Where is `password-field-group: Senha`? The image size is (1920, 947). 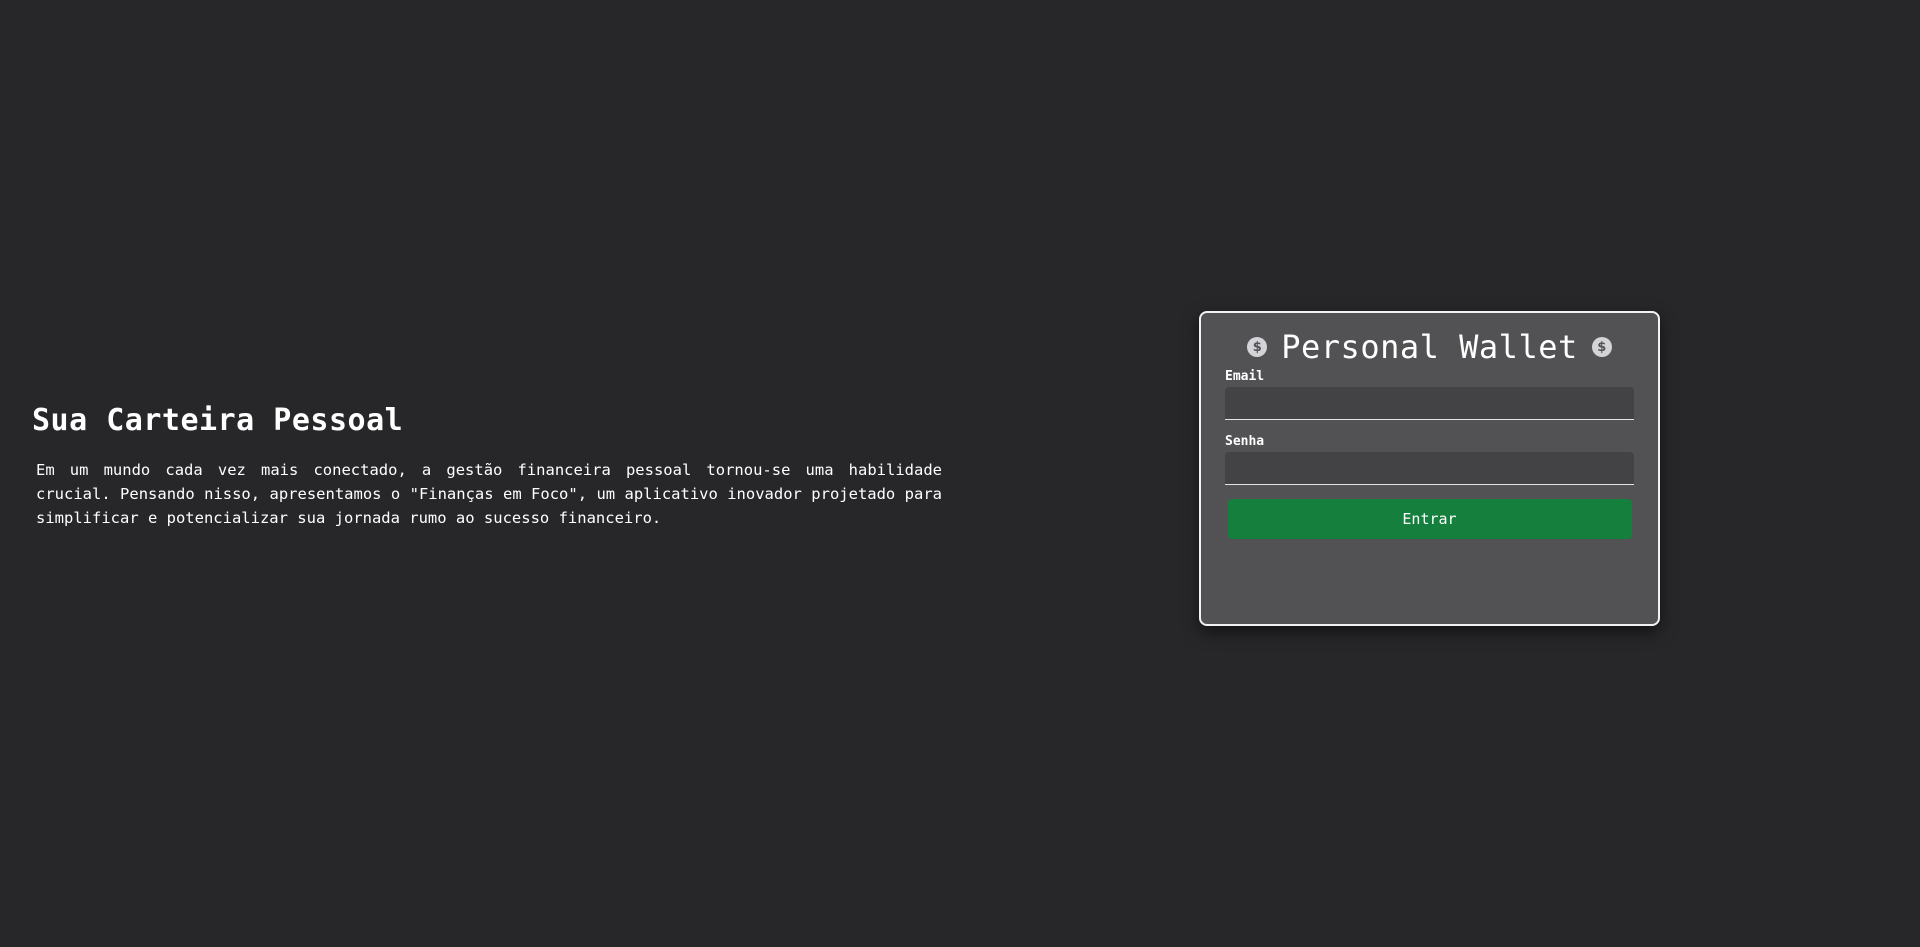 password-field-group: Senha is located at coordinates (1429, 459).